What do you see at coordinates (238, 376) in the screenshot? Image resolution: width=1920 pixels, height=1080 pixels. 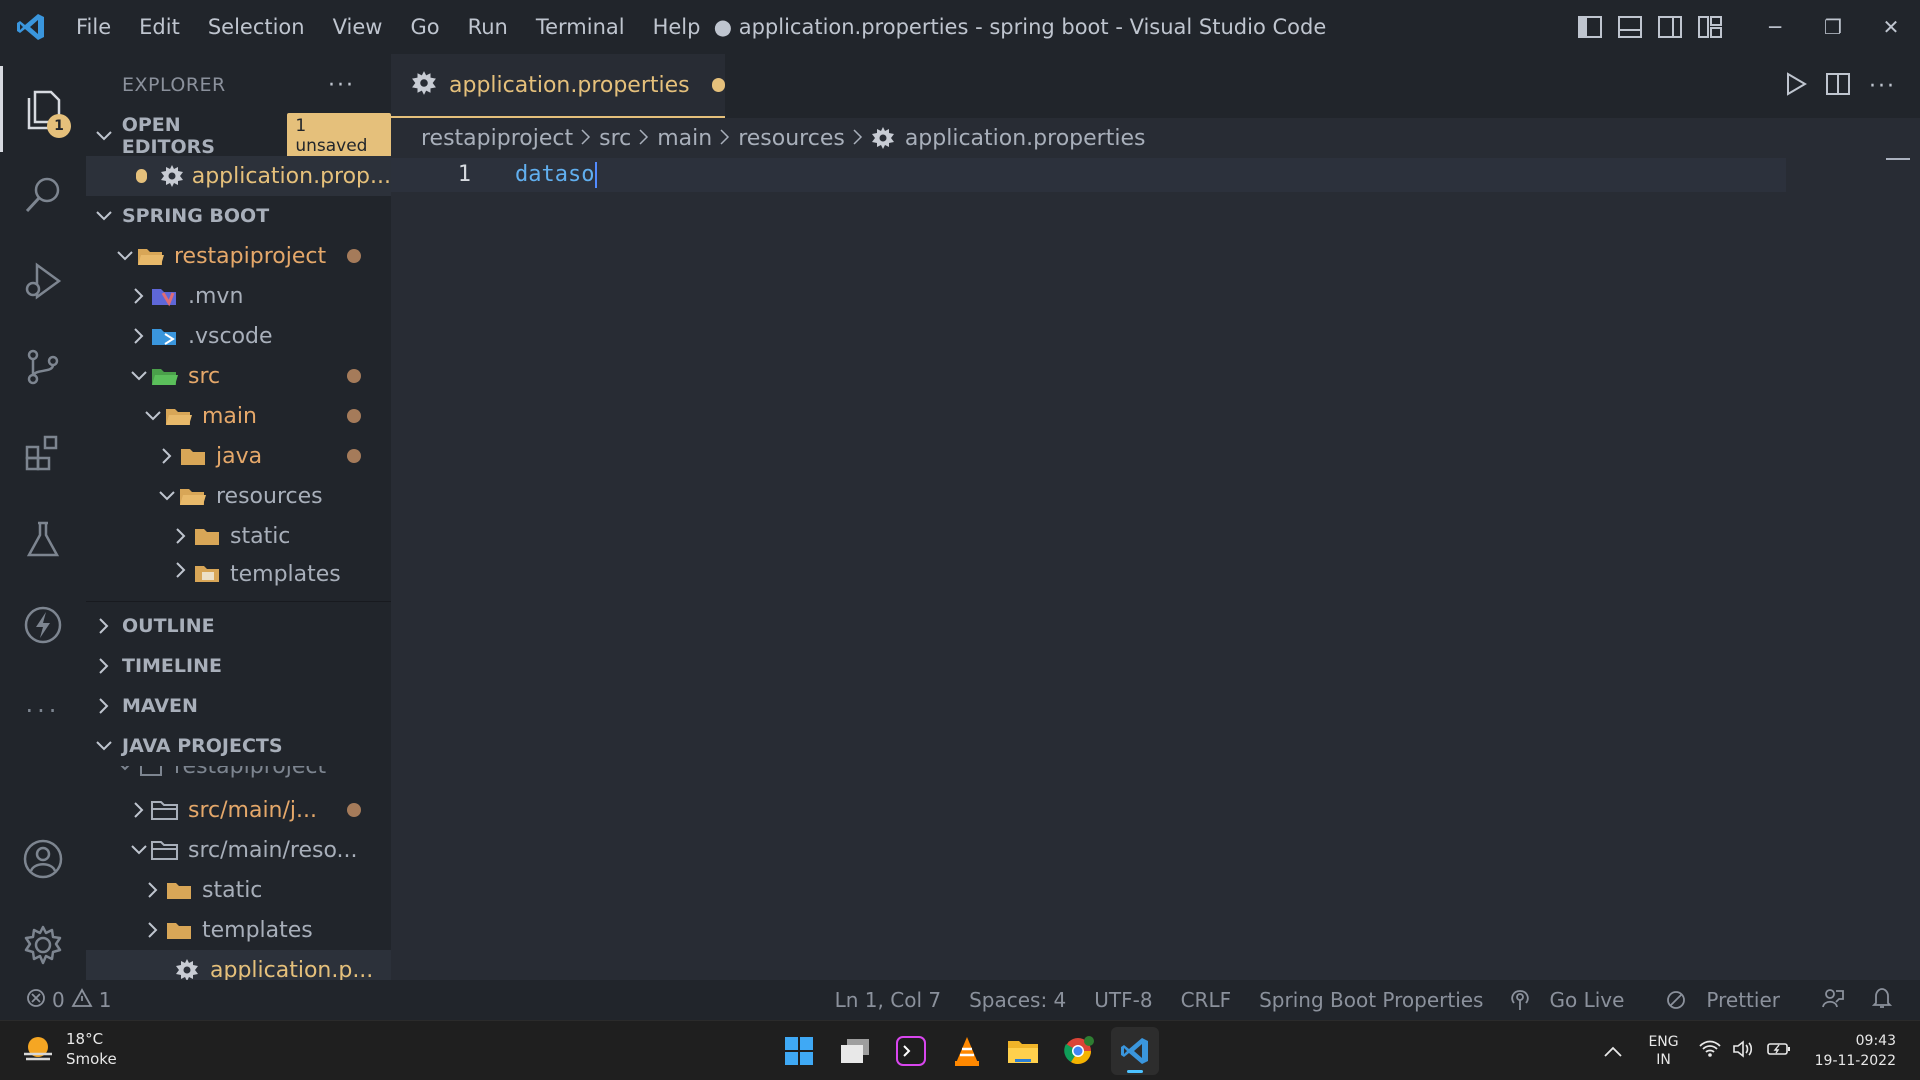 I see `tree-item-src: src` at bounding box center [238, 376].